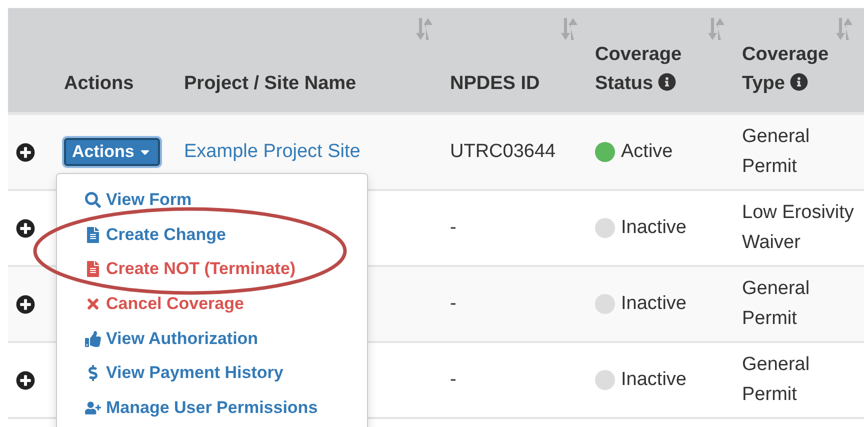  What do you see at coordinates (93, 304) in the screenshot?
I see `close-icon` at bounding box center [93, 304].